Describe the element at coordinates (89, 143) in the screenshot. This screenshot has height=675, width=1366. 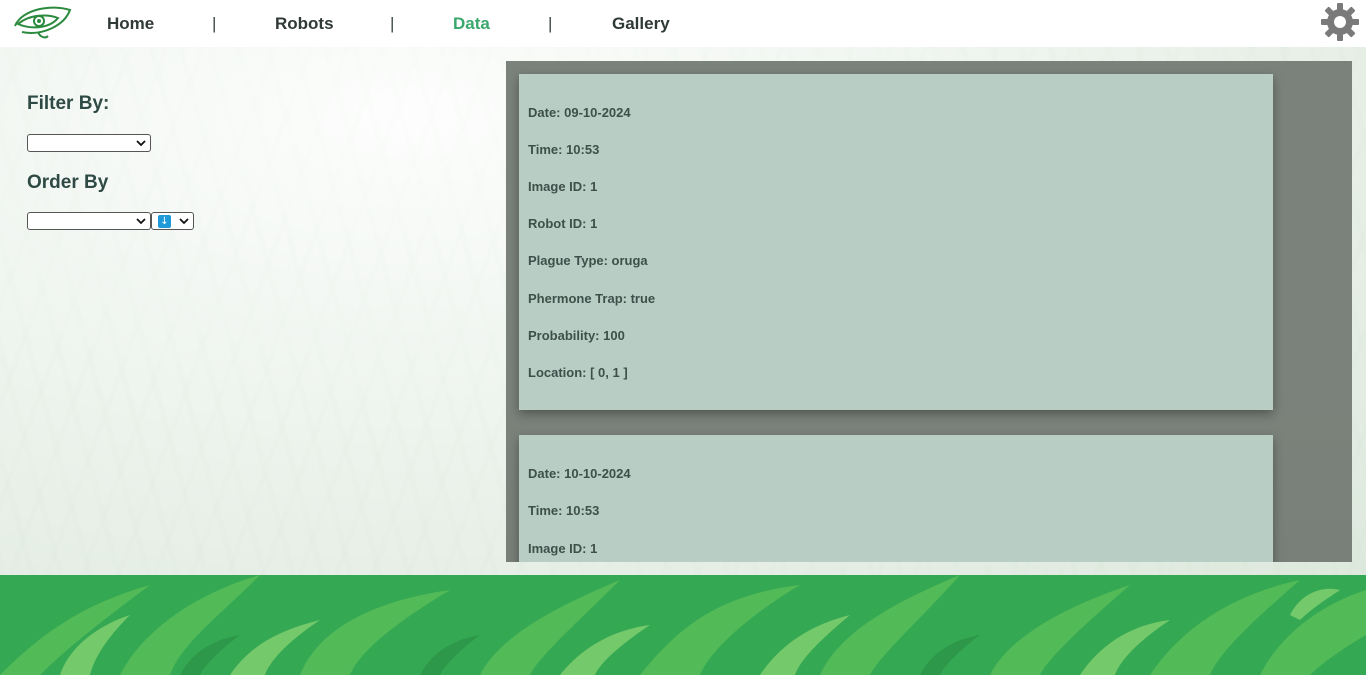
I see `filter-select` at that location.